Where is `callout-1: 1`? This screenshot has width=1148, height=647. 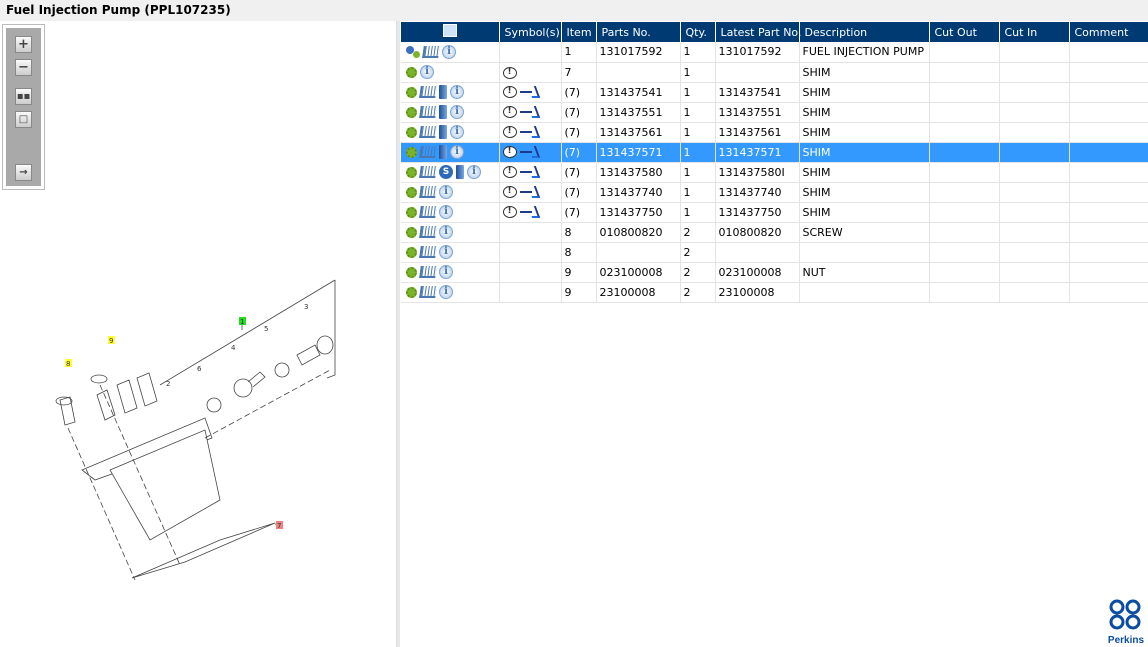
callout-1: 1 is located at coordinates (242, 322).